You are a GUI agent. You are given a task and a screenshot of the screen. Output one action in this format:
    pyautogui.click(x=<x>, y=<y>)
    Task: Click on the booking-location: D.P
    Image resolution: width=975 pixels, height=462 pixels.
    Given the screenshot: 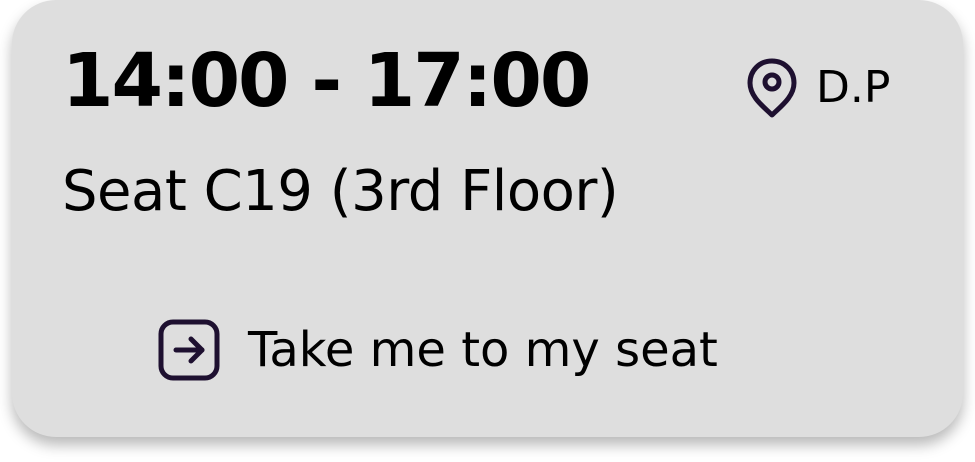 What is the action you would take?
    pyautogui.click(x=818, y=88)
    